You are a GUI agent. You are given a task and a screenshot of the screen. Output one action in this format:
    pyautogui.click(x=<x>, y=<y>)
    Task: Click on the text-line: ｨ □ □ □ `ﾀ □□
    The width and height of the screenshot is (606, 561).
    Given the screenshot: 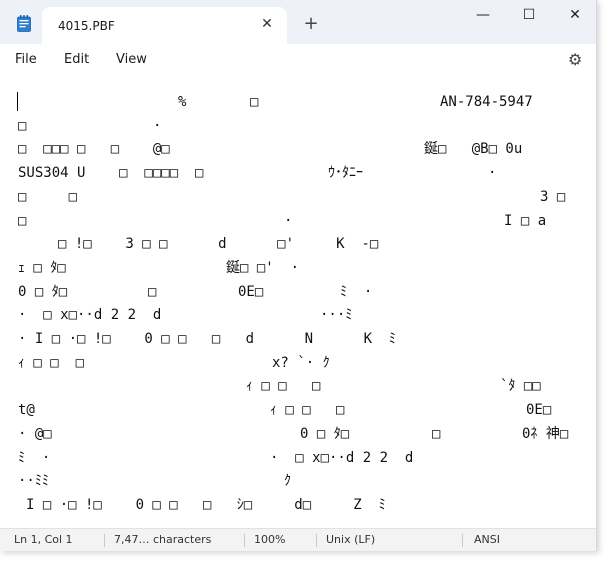 What is the action you would take?
    pyautogui.click(x=298, y=386)
    